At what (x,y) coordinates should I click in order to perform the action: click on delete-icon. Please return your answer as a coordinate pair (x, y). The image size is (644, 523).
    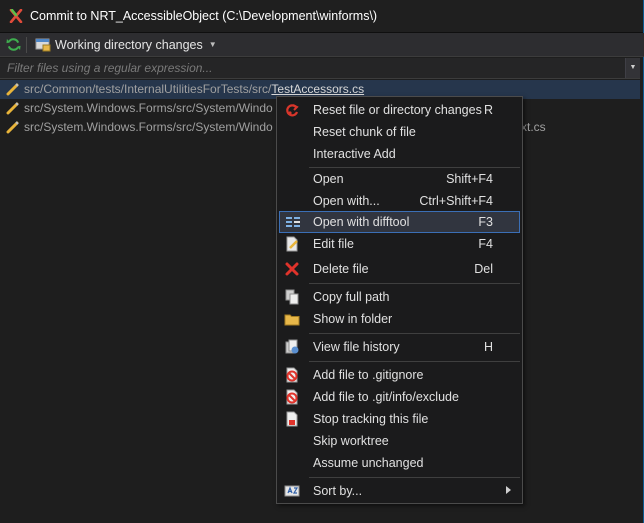
    Looking at the image, I should click on (292, 269).